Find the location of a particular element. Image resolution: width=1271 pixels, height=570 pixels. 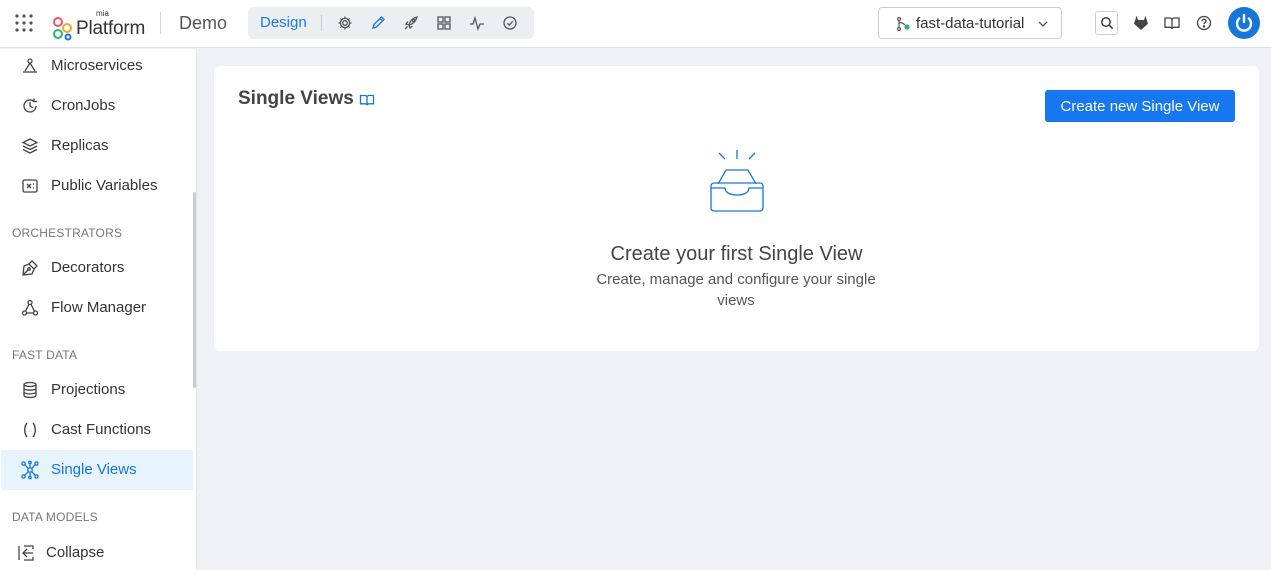

search-icon is located at coordinates (1107, 23).